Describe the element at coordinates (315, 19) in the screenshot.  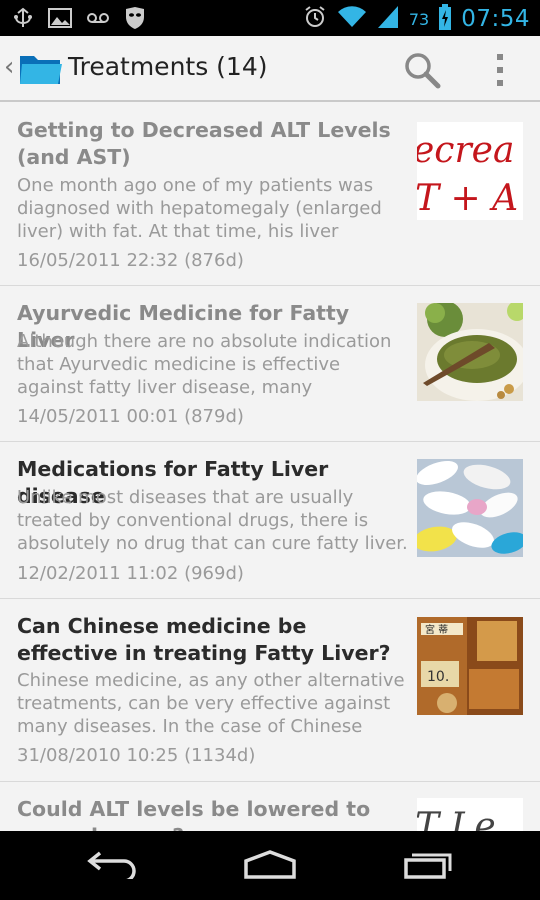
I see `alarm-icon` at that location.